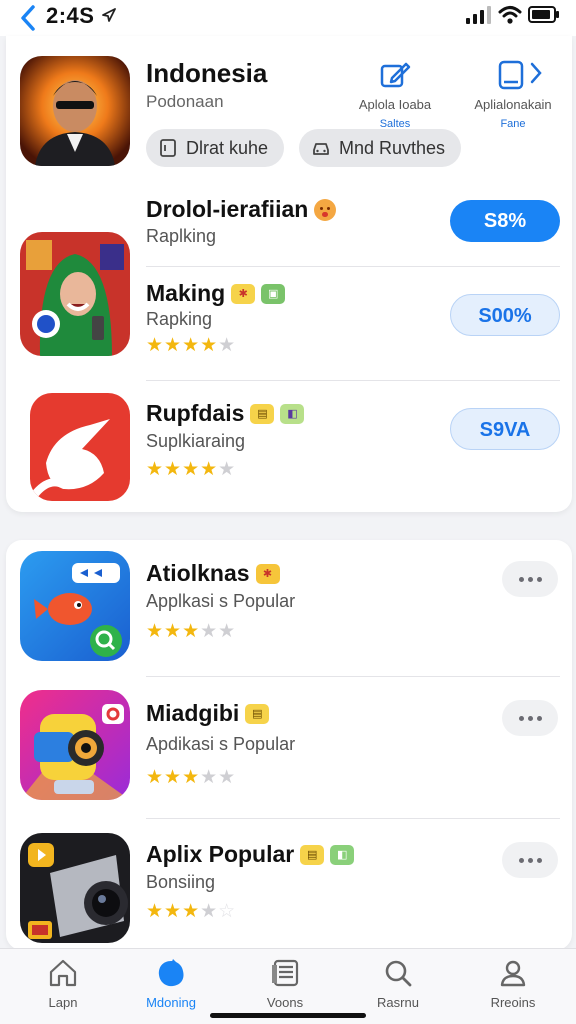 The image size is (576, 1024). Describe the element at coordinates (392, 147) in the screenshot. I see `filter-pill-2-label: Mnd Ruvthes` at that location.